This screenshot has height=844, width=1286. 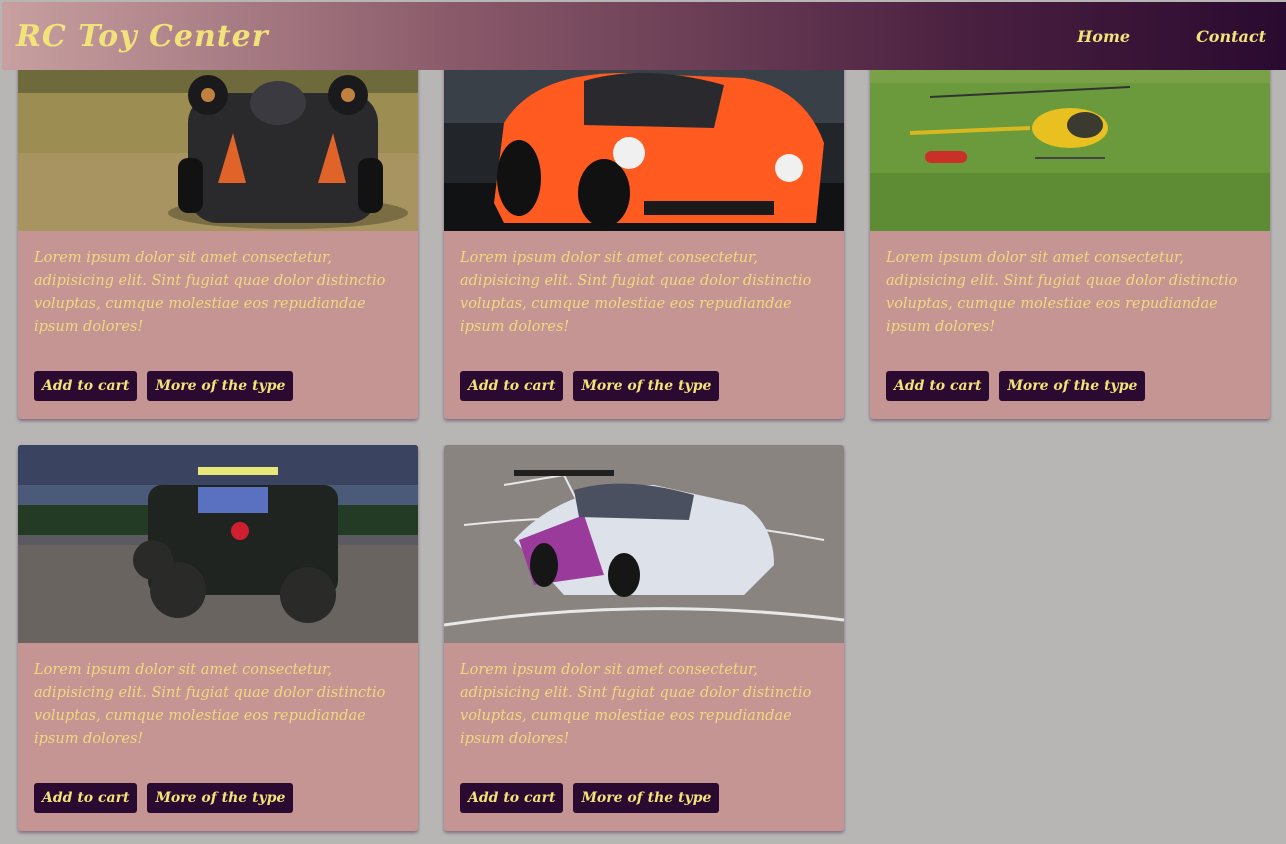 I want to click on nav-home-link: Home, so click(x=1103, y=36).